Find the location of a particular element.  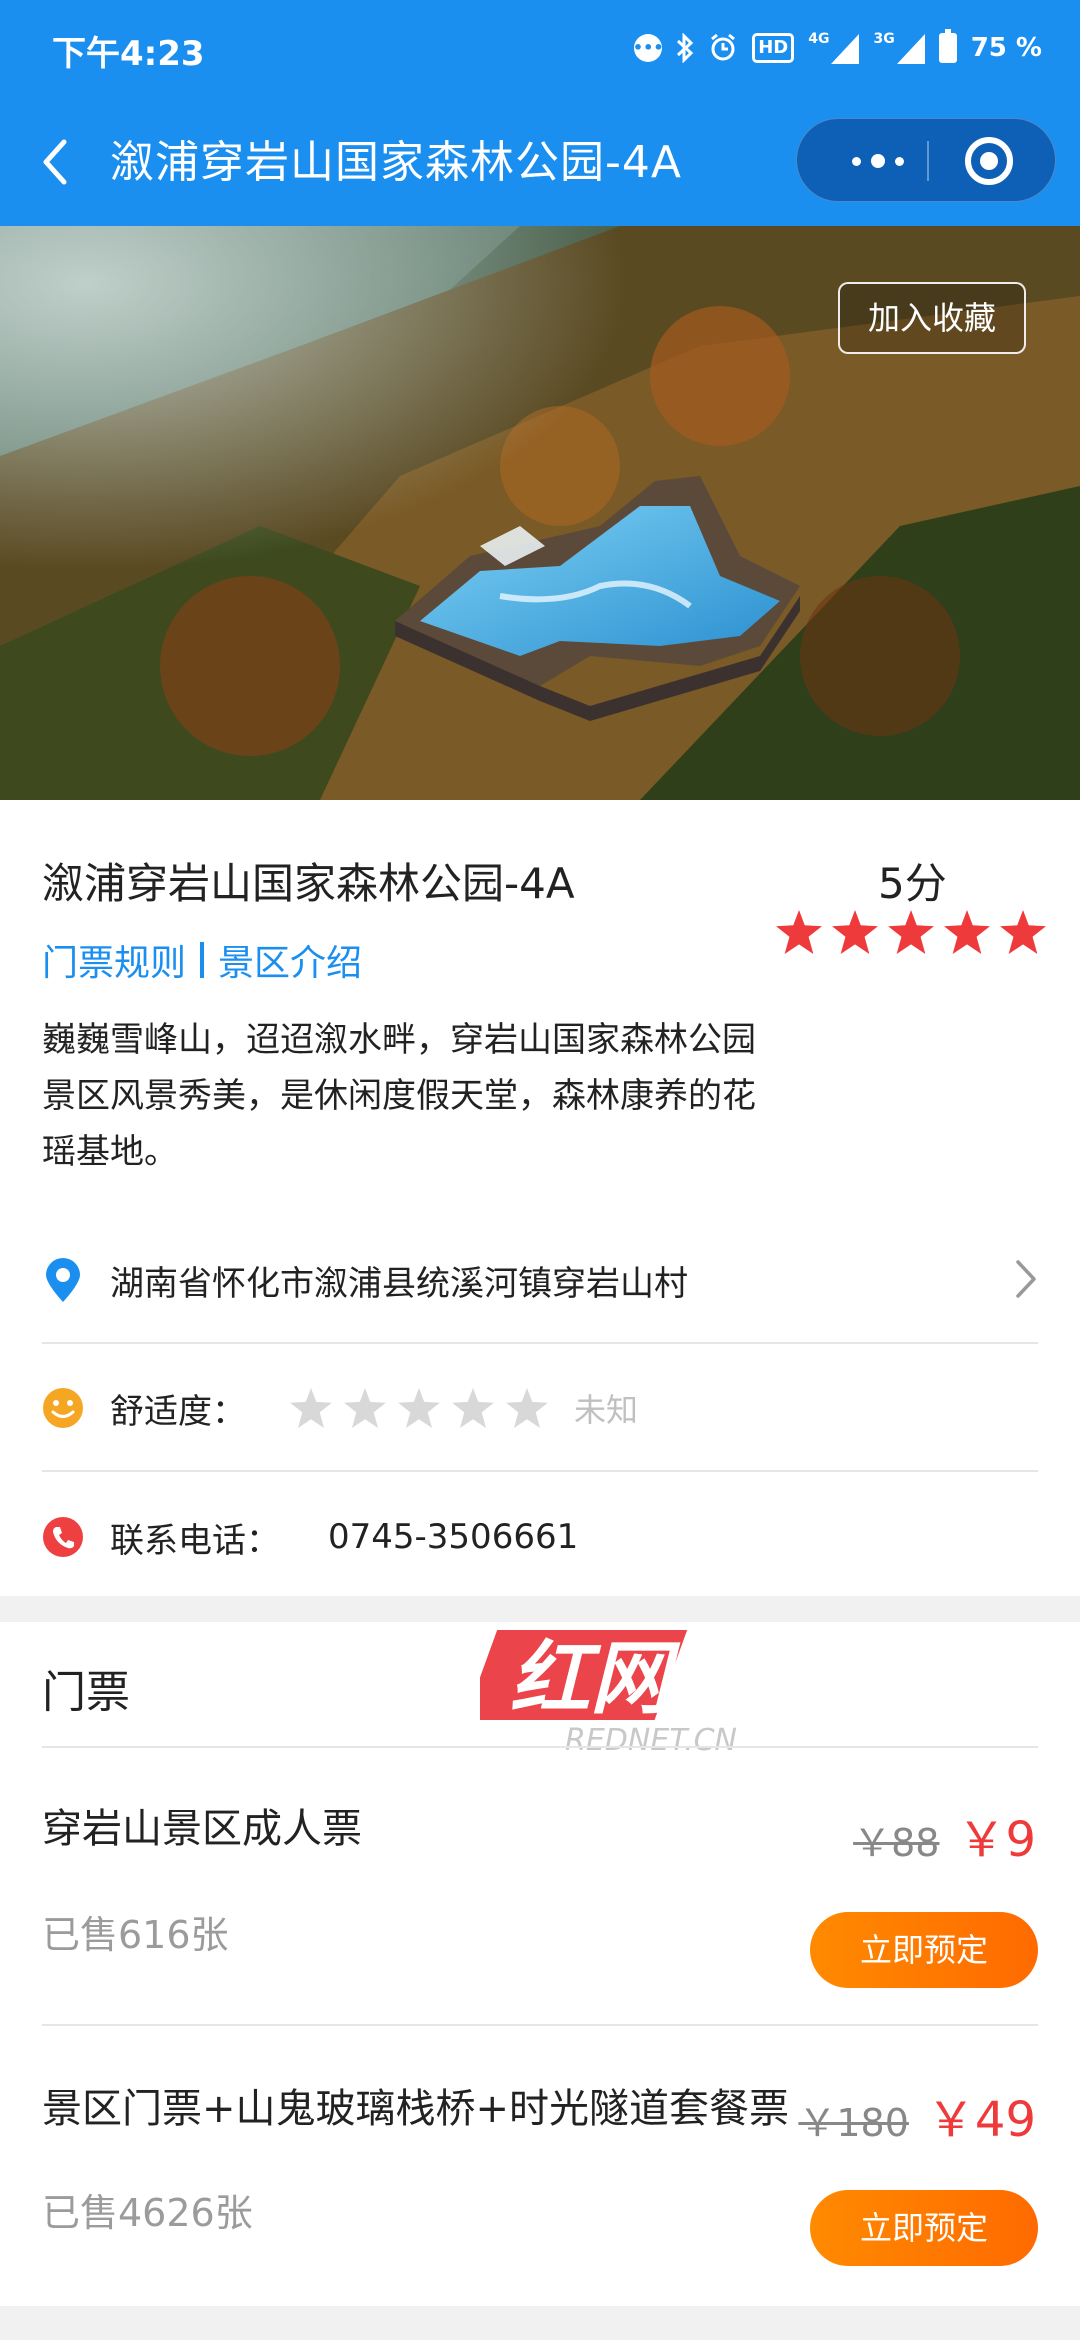

link-divider is located at coordinates (202, 960).